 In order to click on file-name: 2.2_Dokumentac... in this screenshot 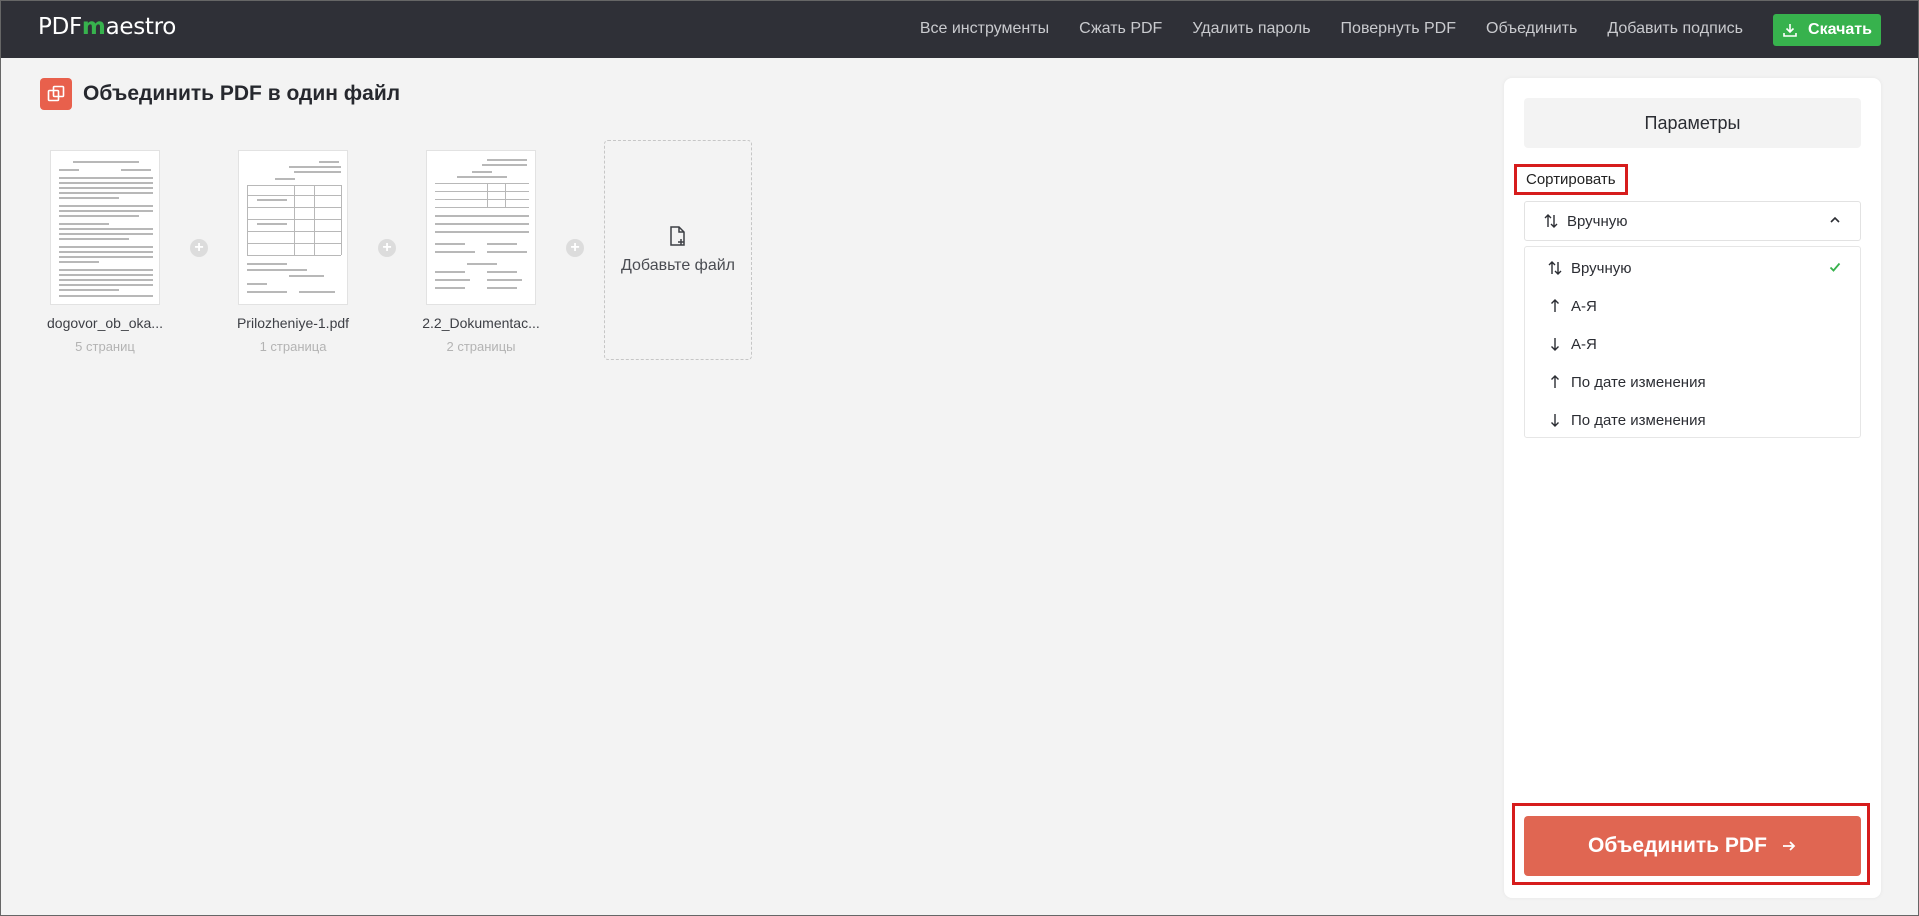, I will do `click(481, 323)`.